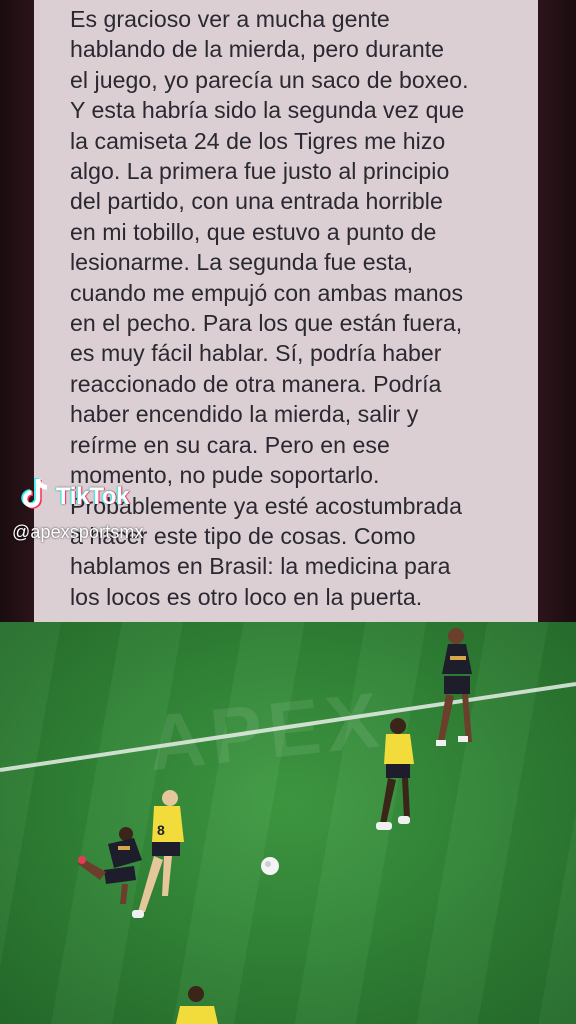 This screenshot has height=1024, width=576. I want to click on ball, so click(270, 866).